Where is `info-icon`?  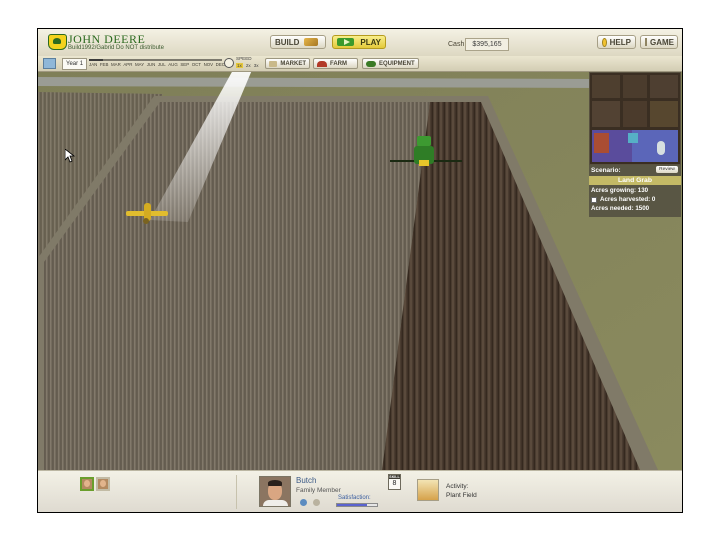
info-icon is located at coordinates (303, 502).